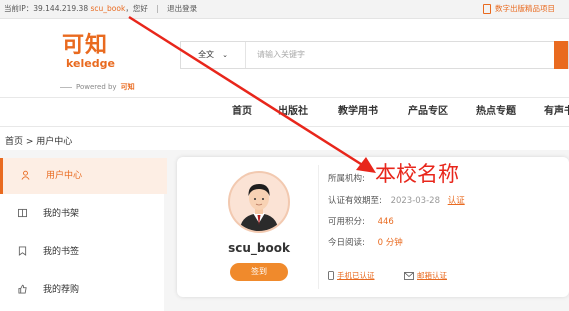 The image size is (569, 311). I want to click on document-icon, so click(487, 9).